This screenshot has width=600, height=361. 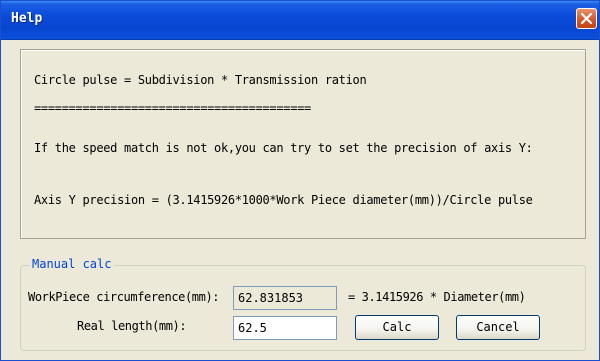 What do you see at coordinates (397, 327) in the screenshot?
I see `calc-button: Calc` at bounding box center [397, 327].